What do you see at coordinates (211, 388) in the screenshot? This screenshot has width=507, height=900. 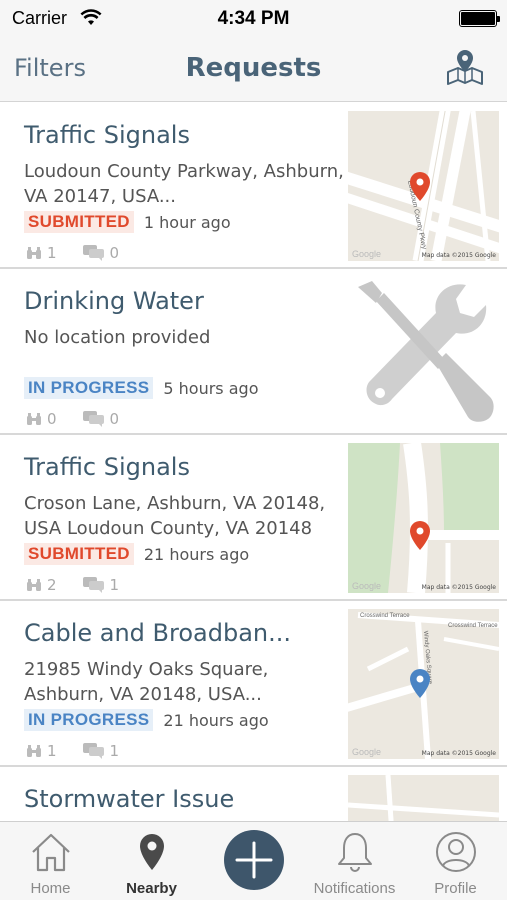 I see `request-time: 5 hours ago` at bounding box center [211, 388].